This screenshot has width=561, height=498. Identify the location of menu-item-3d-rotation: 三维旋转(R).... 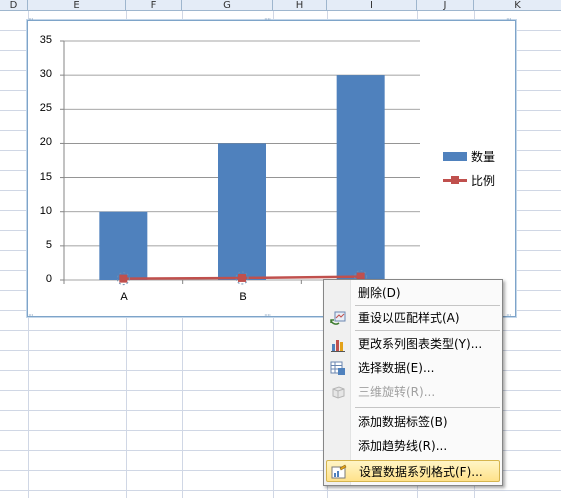
(413, 392).